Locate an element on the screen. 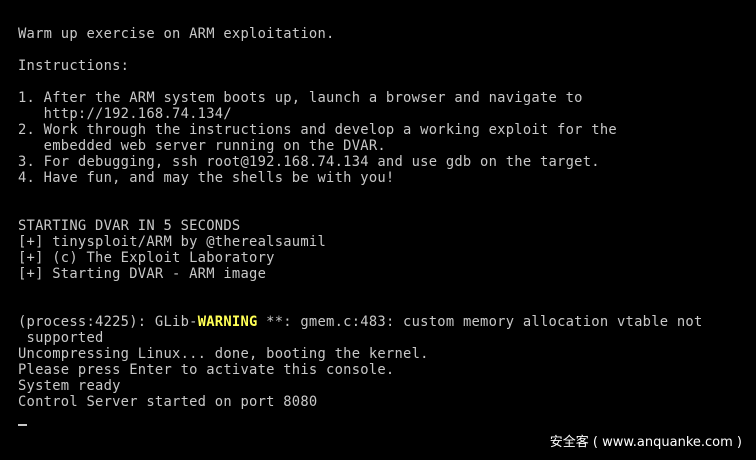 This screenshot has width=756, height=460. instructions-heading: Instructions: is located at coordinates (74, 66).